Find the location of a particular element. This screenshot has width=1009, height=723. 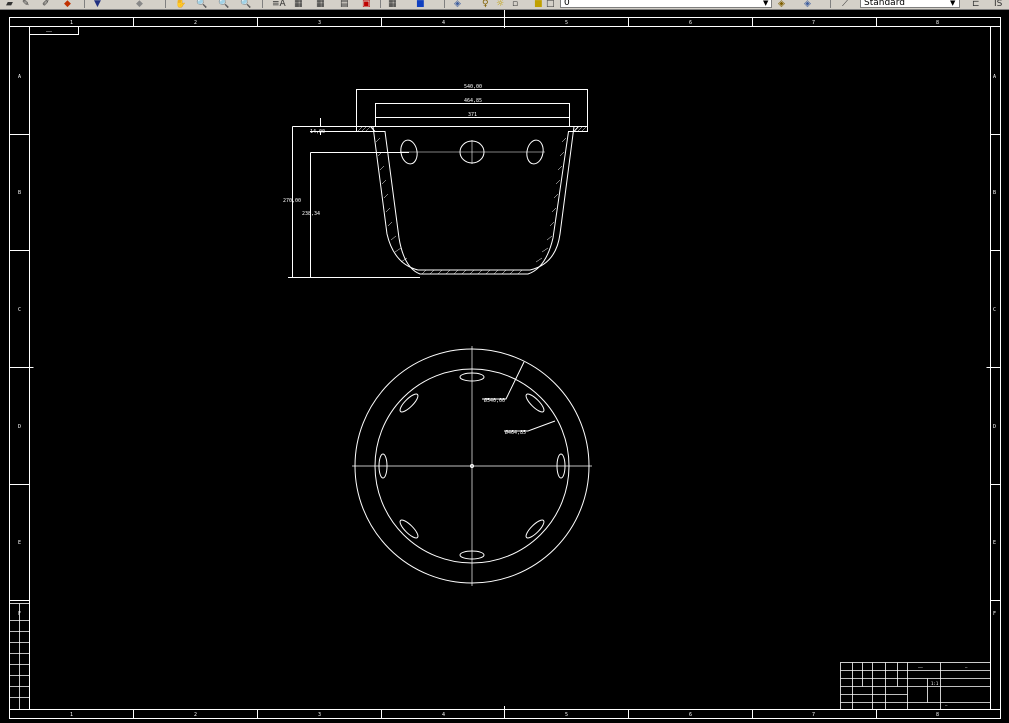

title-block is located at coordinates (915, 686).